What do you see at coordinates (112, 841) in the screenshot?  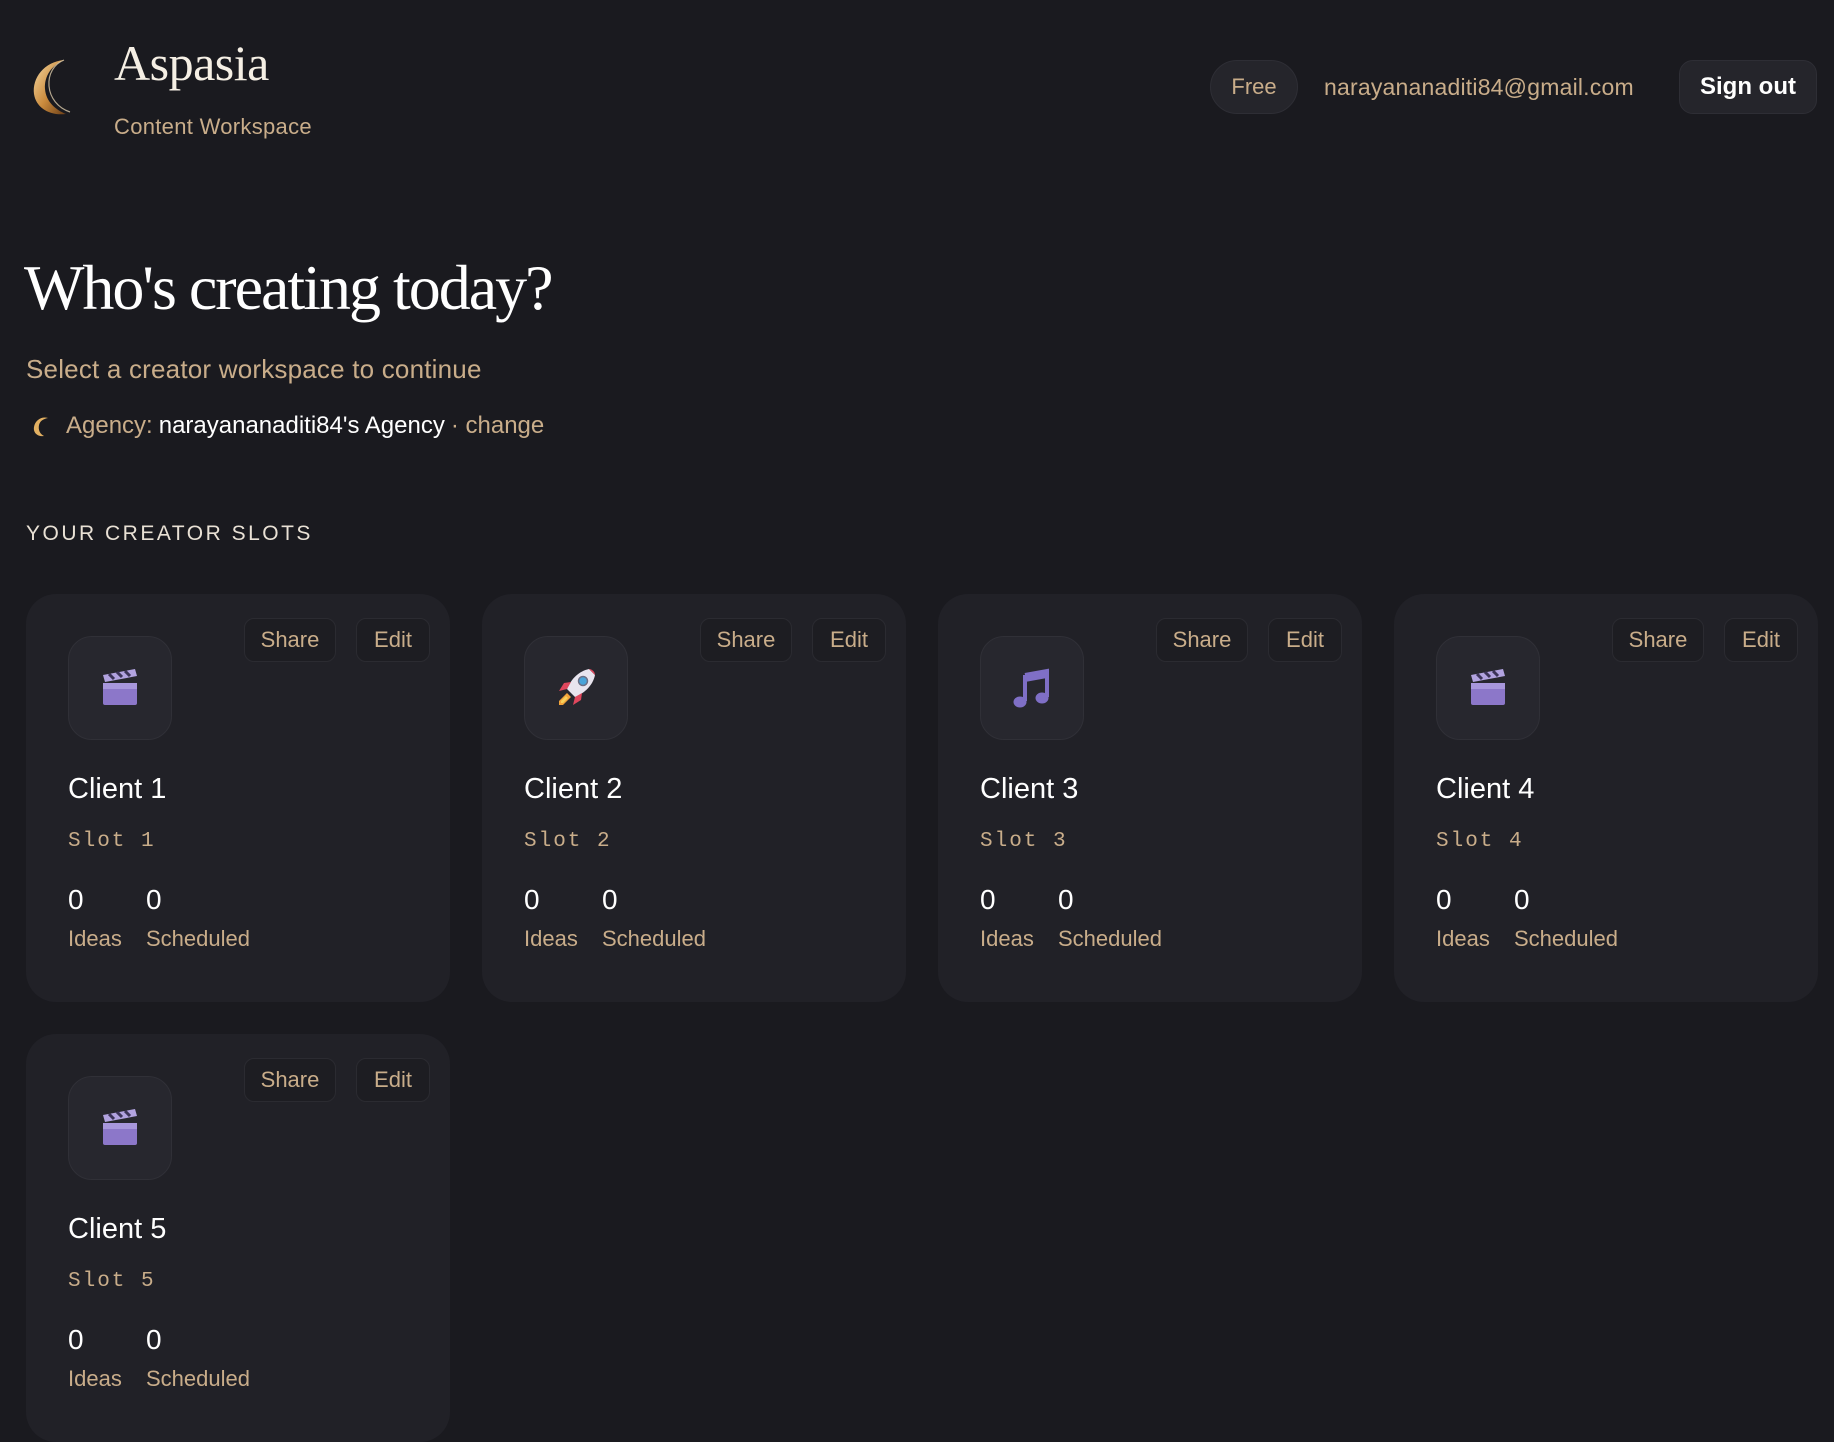 I see `card-slot-label: Slot 1` at bounding box center [112, 841].